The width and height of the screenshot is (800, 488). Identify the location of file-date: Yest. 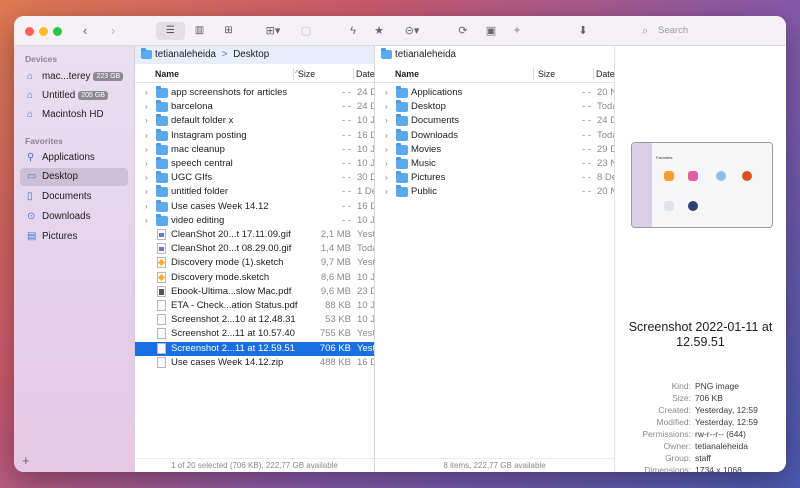
(365, 263).